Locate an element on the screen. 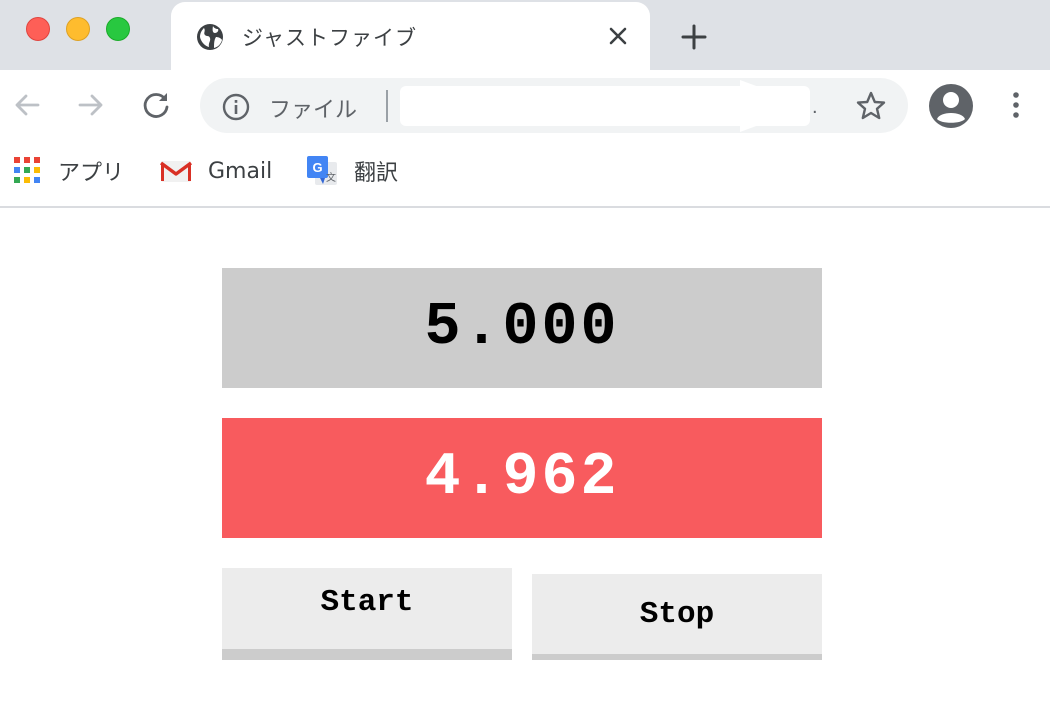 The width and height of the screenshot is (1050, 710). bookmark-apps: アプリ is located at coordinates (69, 171).